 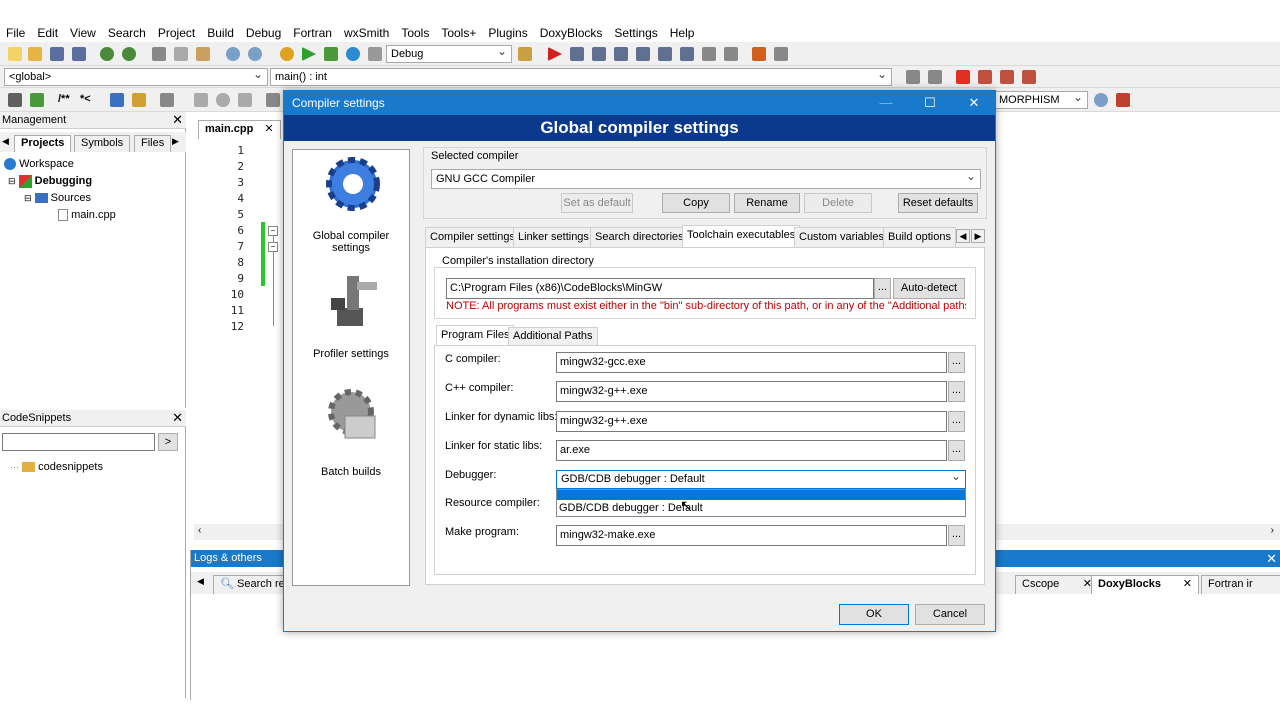 I want to click on tab-scroll-left-icon: ◀, so click(x=200, y=581).